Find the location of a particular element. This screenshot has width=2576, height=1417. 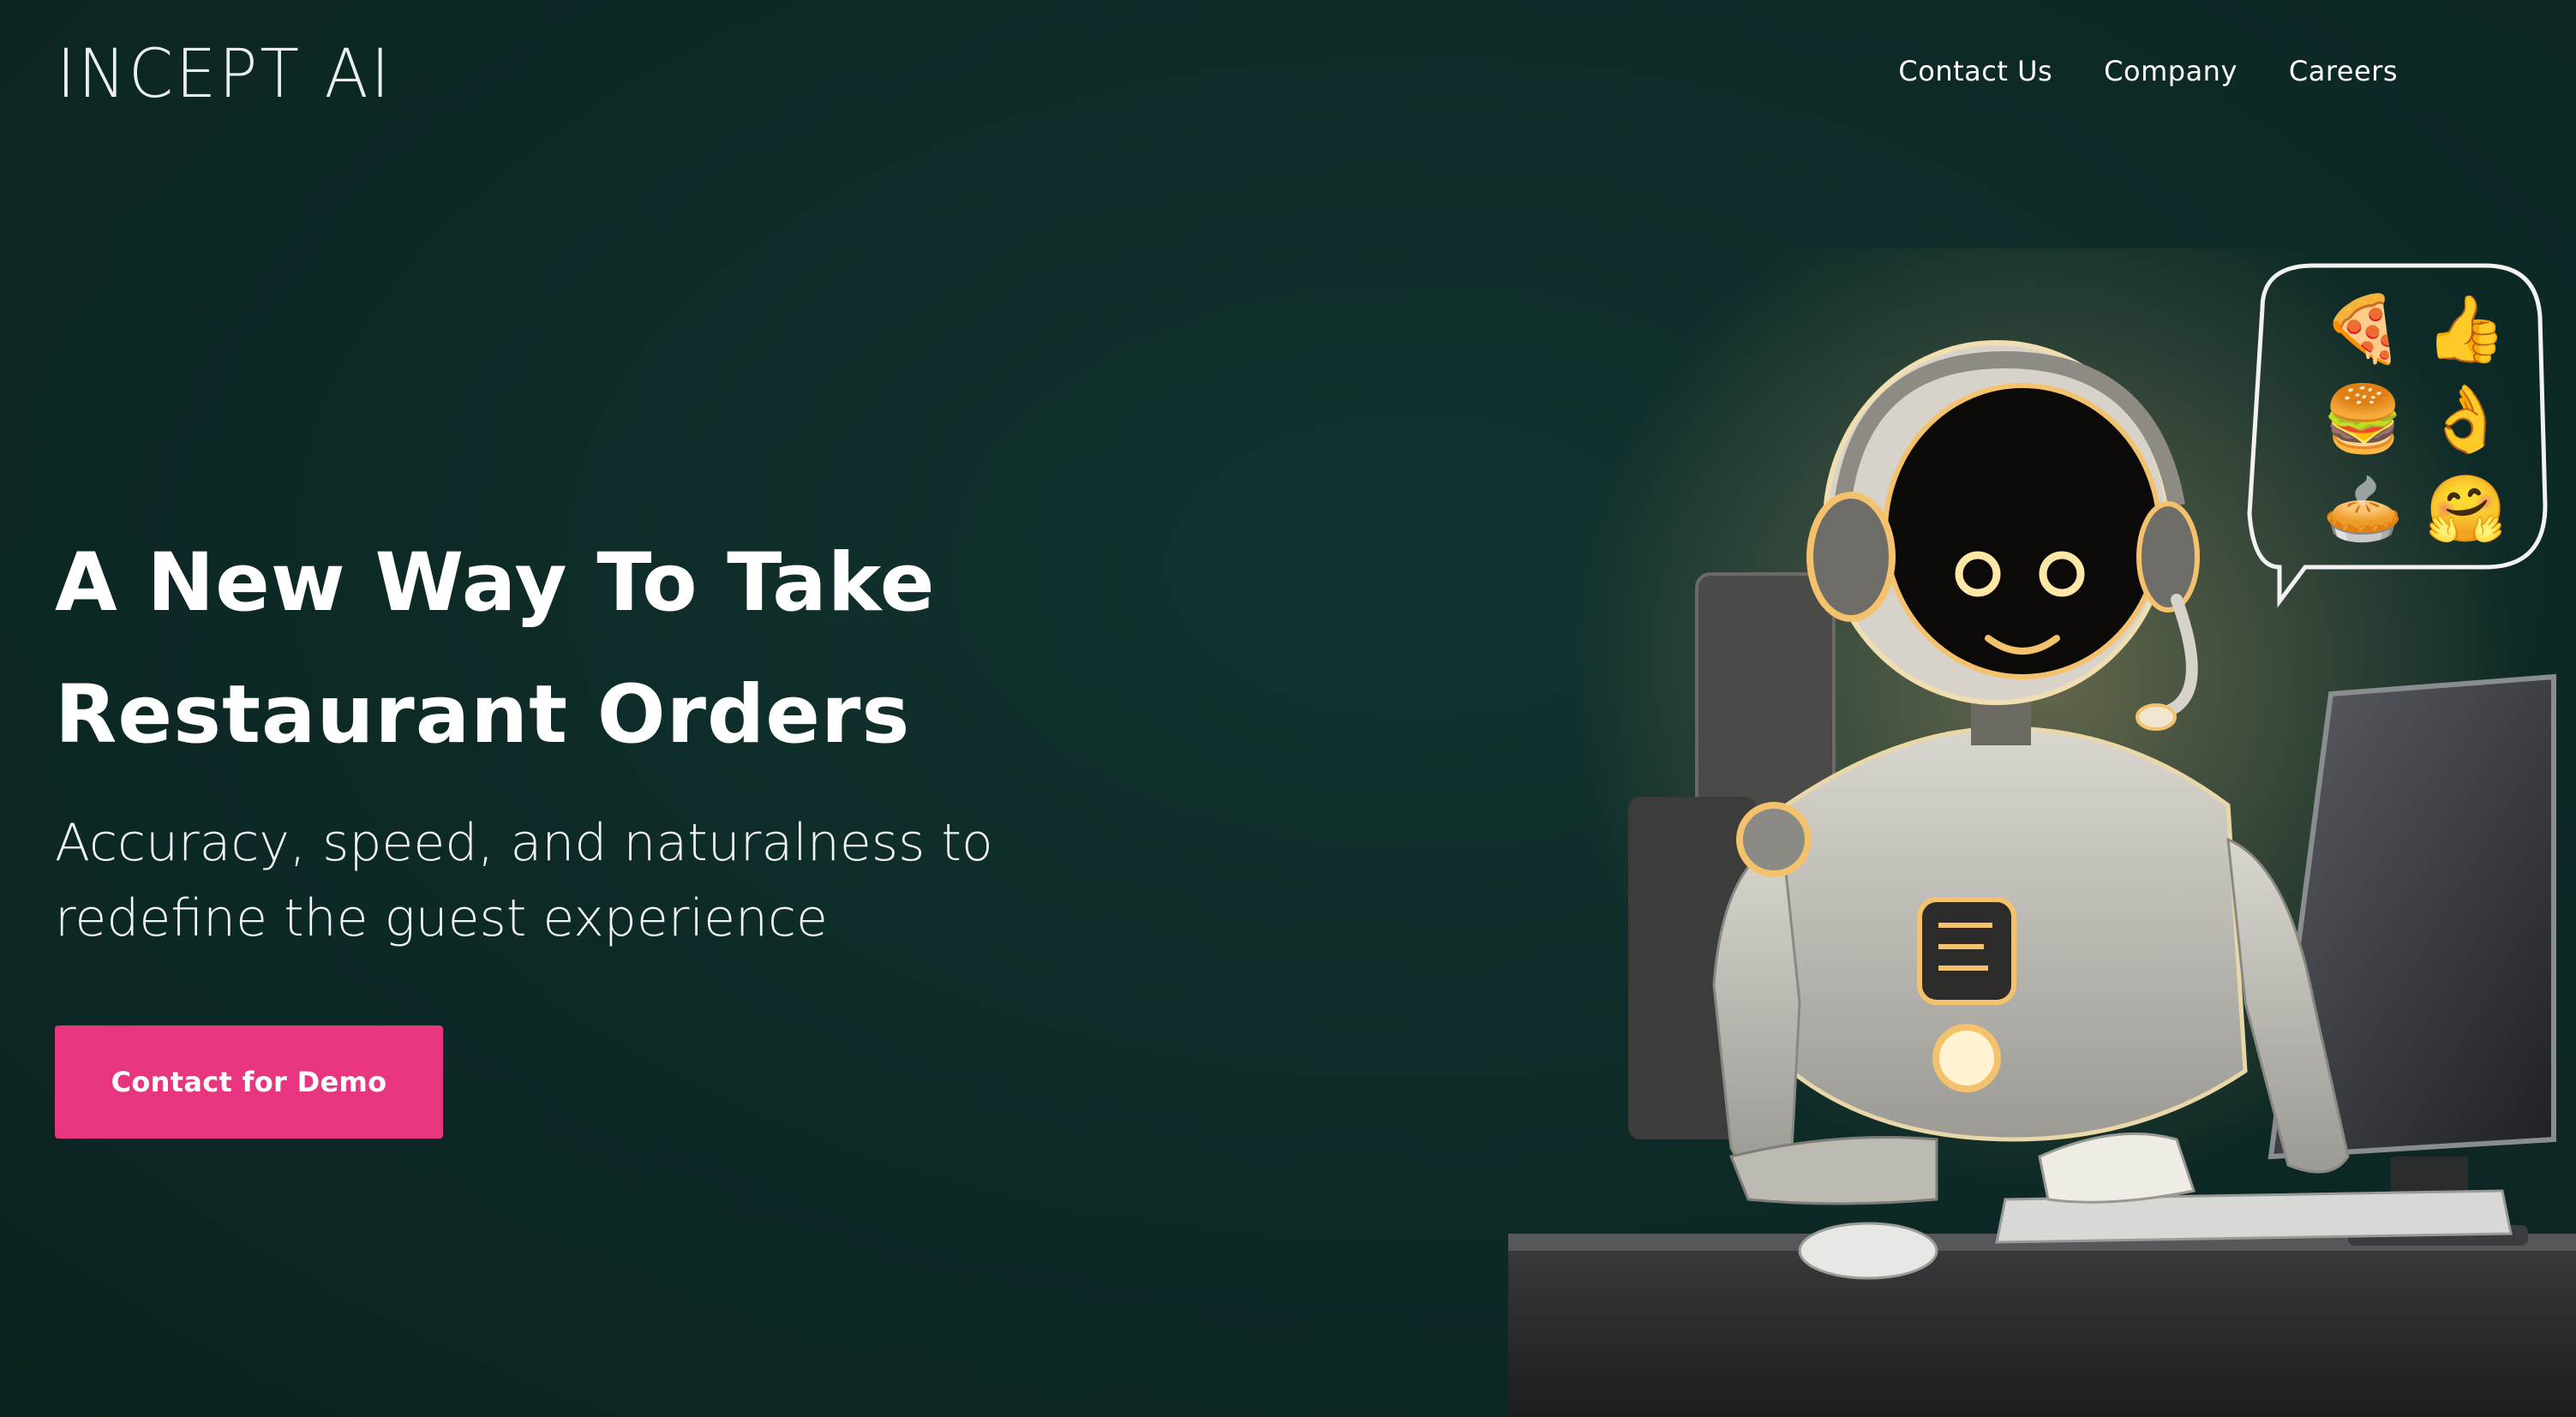

nav-contact-us: Contact Us is located at coordinates (1975, 71).